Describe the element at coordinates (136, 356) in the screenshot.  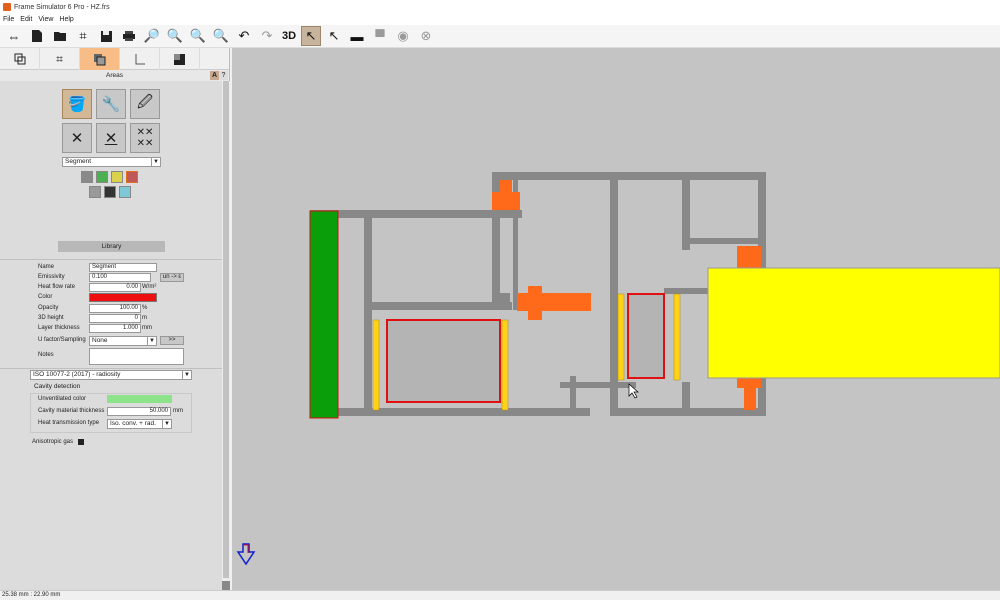
I see `notes-field` at that location.